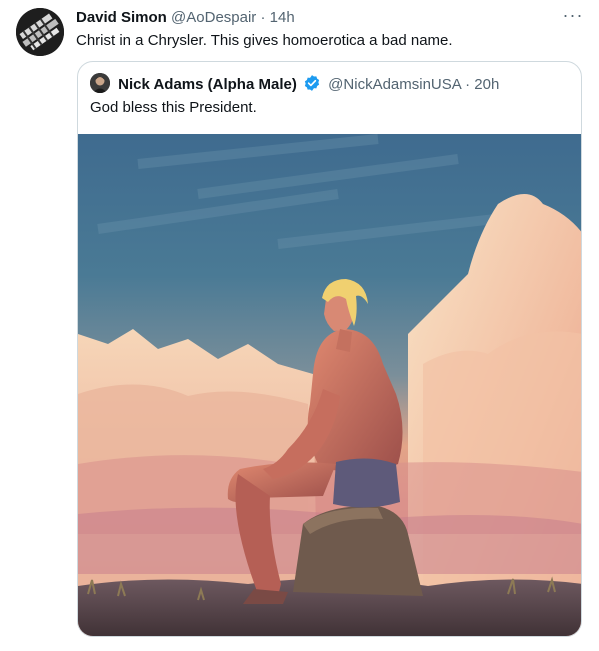 The height and width of the screenshot is (651, 599). I want to click on quoted-author-handle: @NickAdamsinUSA, so click(394, 84).